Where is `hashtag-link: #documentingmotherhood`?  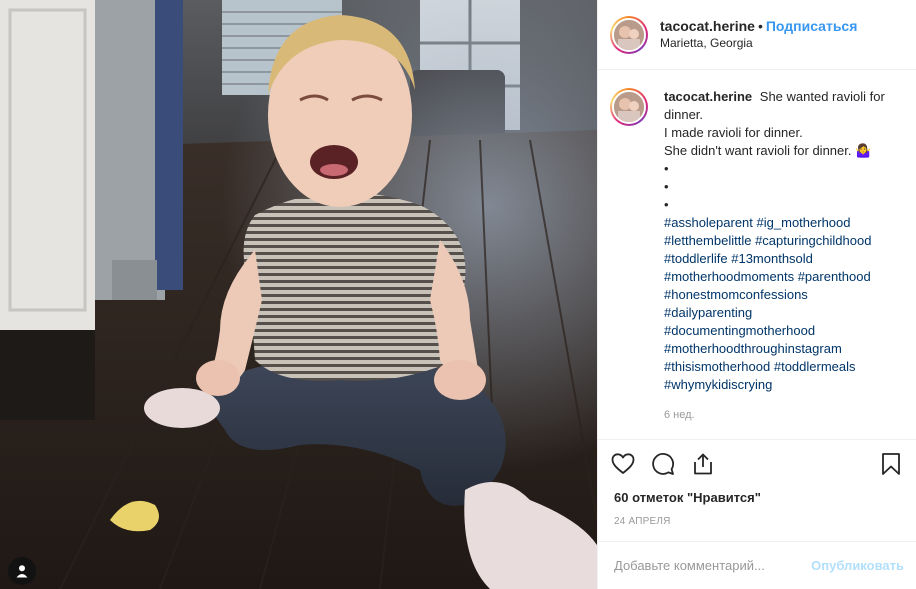 hashtag-link: #documentingmotherhood is located at coordinates (739, 330).